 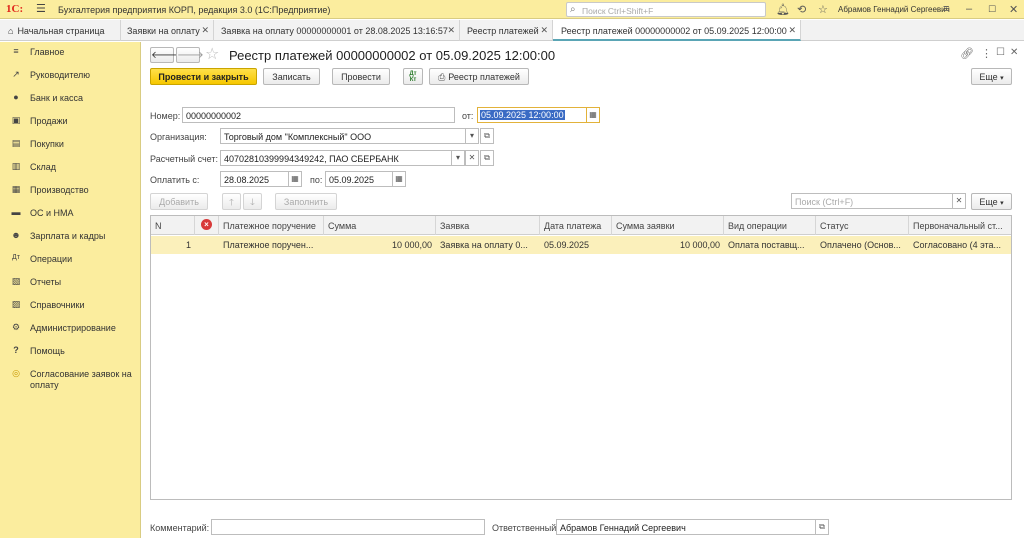 What do you see at coordinates (969, 9) in the screenshot?
I see `minimize-icon: –` at bounding box center [969, 9].